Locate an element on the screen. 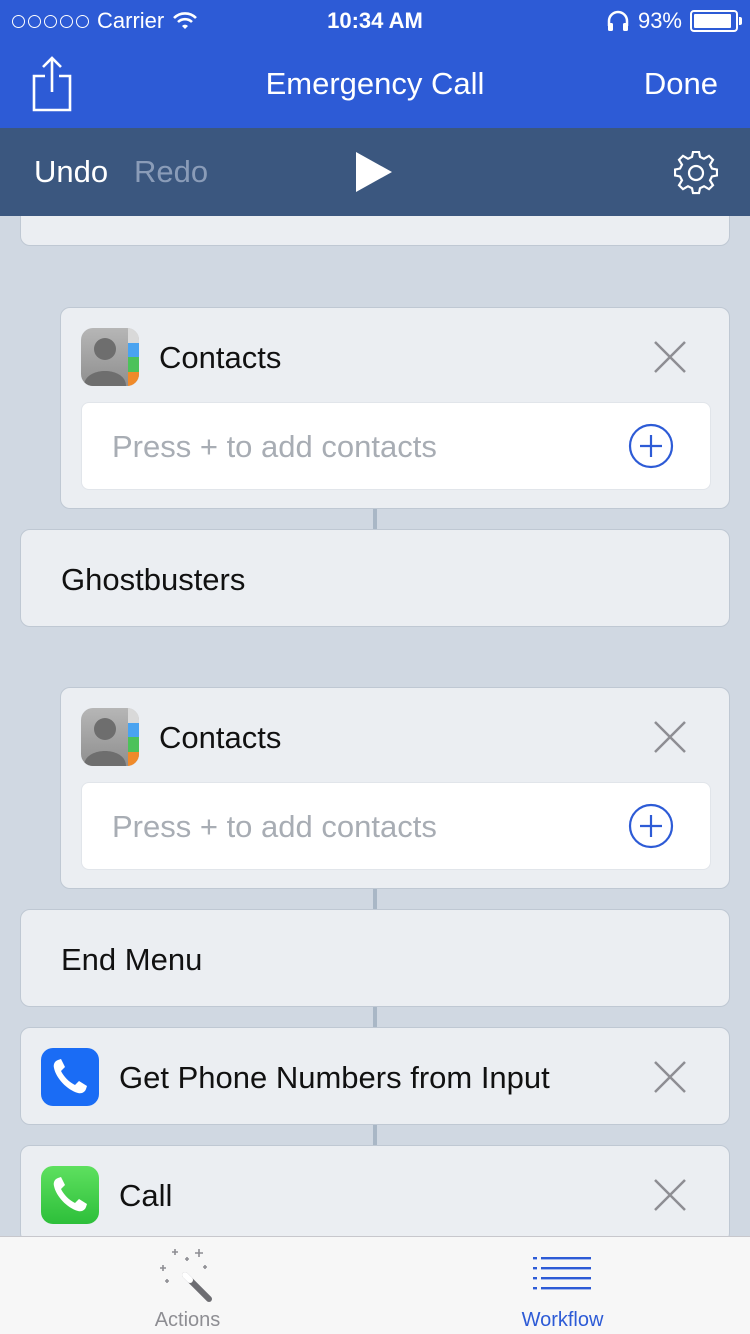  headphones-icon is located at coordinates (618, 20).